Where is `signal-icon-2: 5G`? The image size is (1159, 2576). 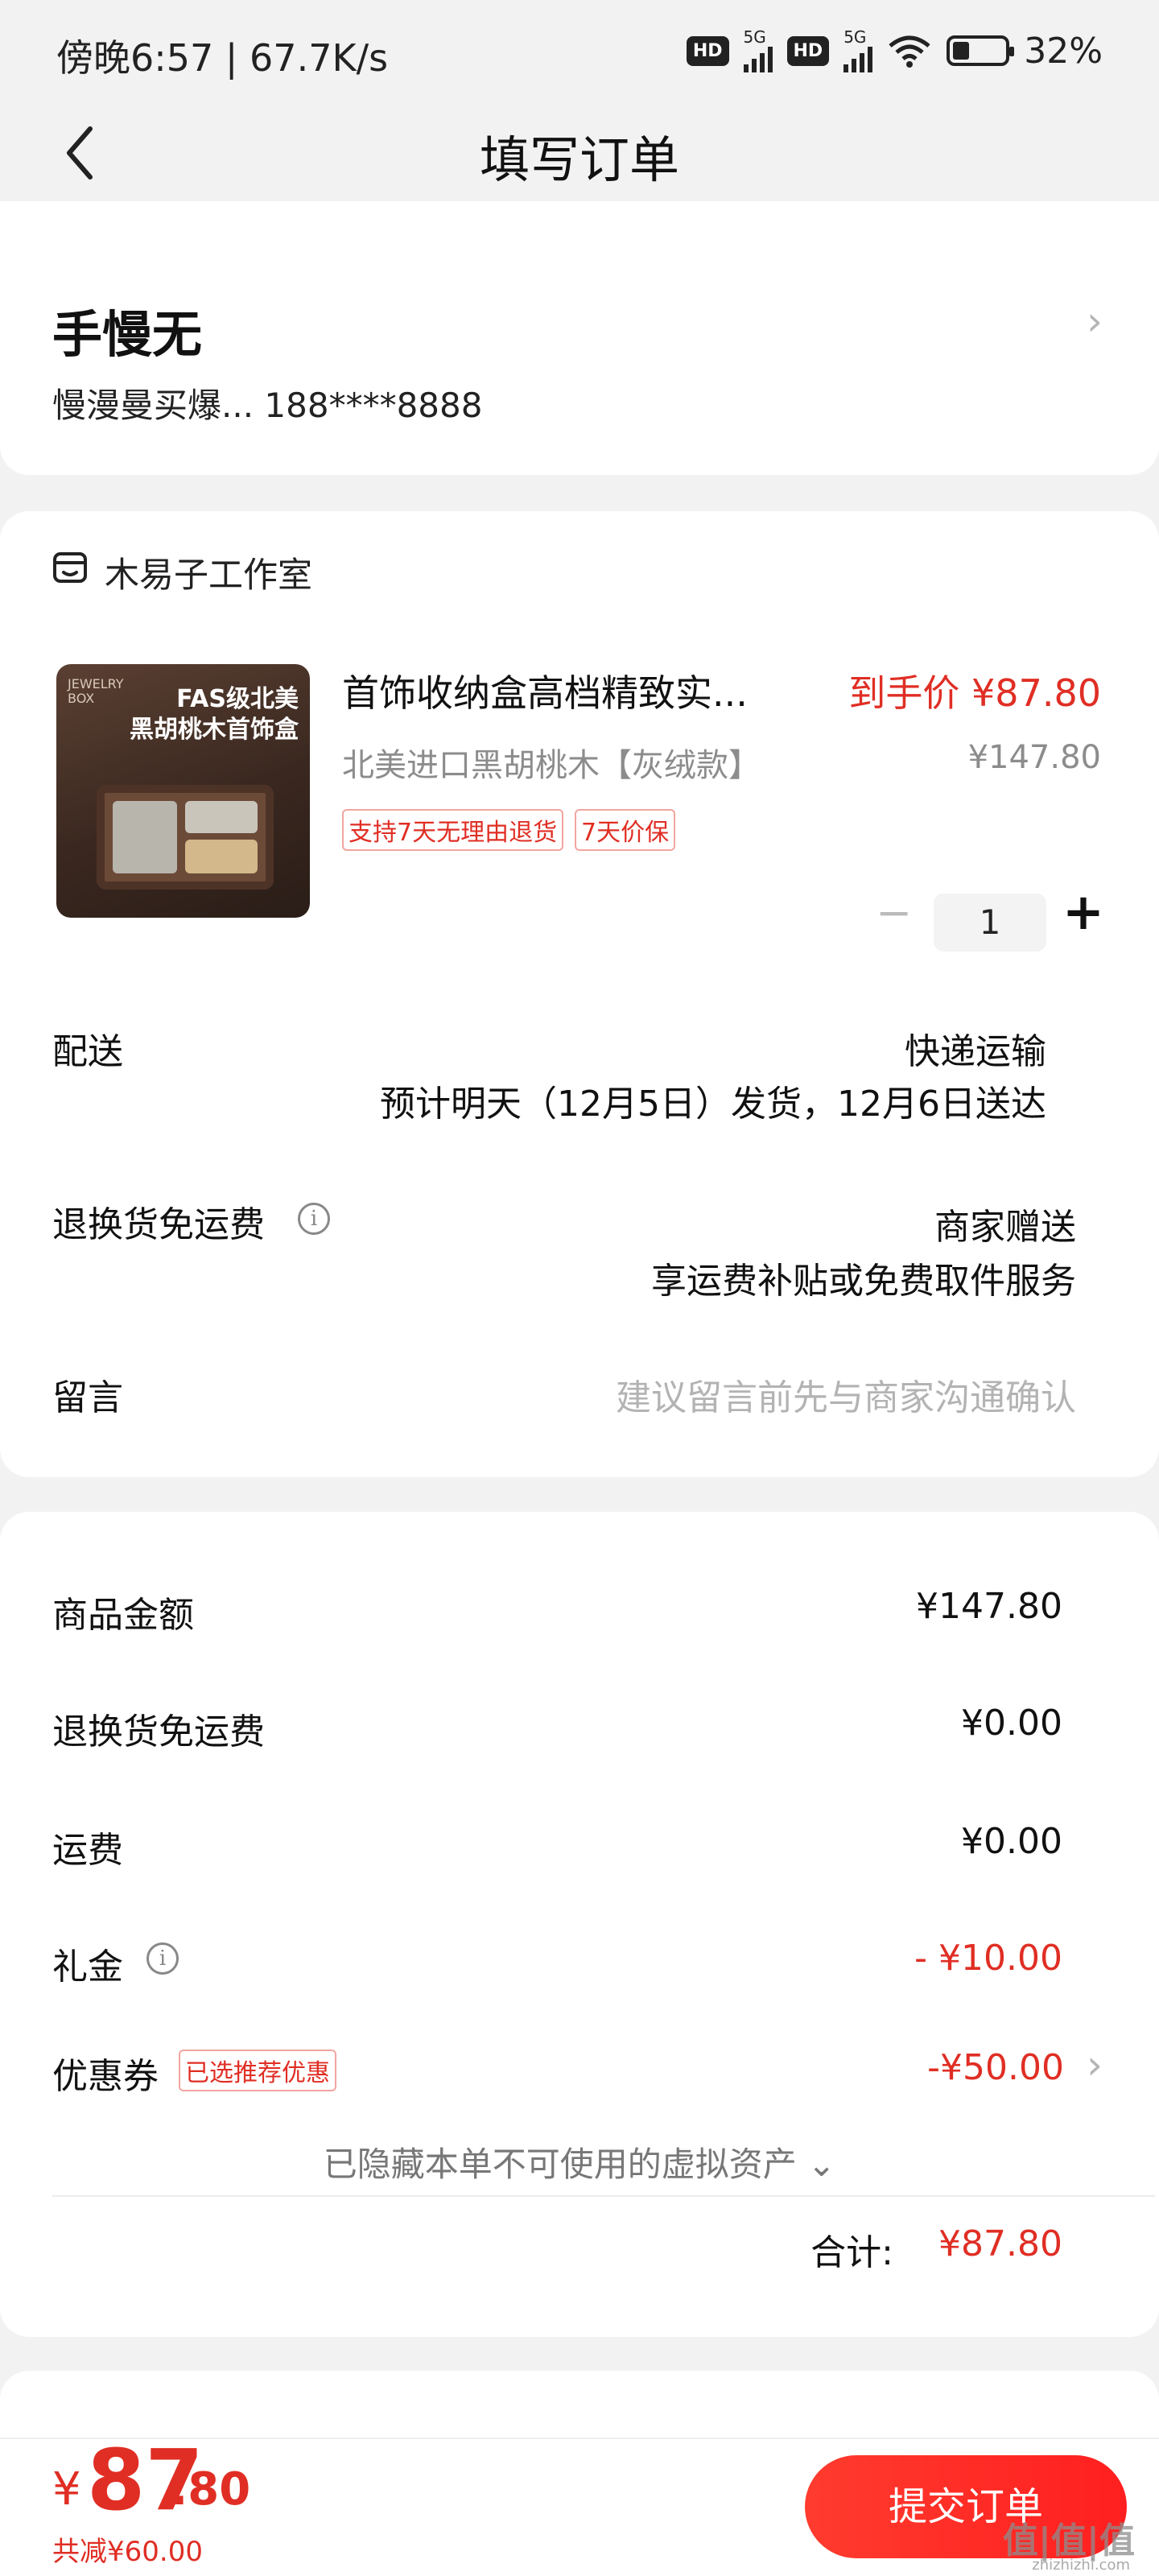 signal-icon-2: 5G is located at coordinates (858, 49).